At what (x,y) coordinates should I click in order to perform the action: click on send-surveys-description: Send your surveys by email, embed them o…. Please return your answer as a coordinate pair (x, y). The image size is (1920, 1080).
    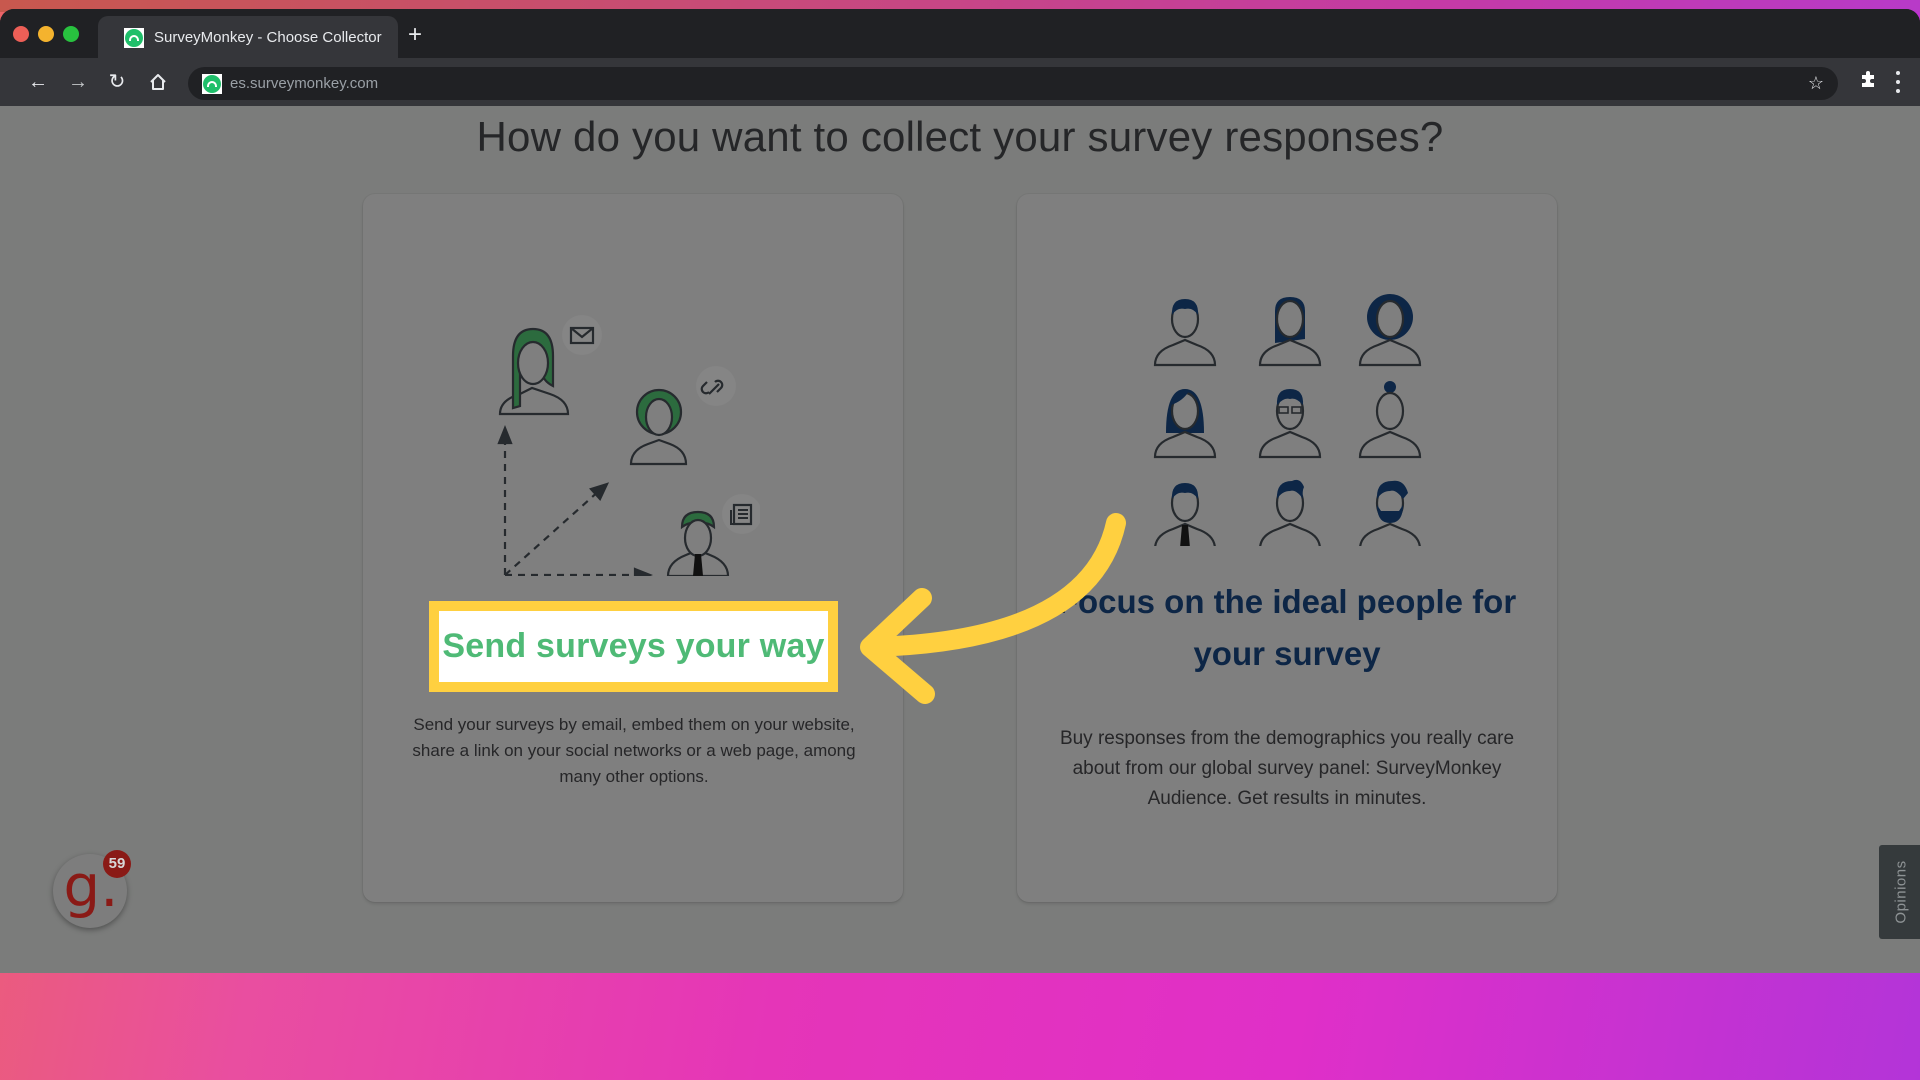
    Looking at the image, I should click on (634, 750).